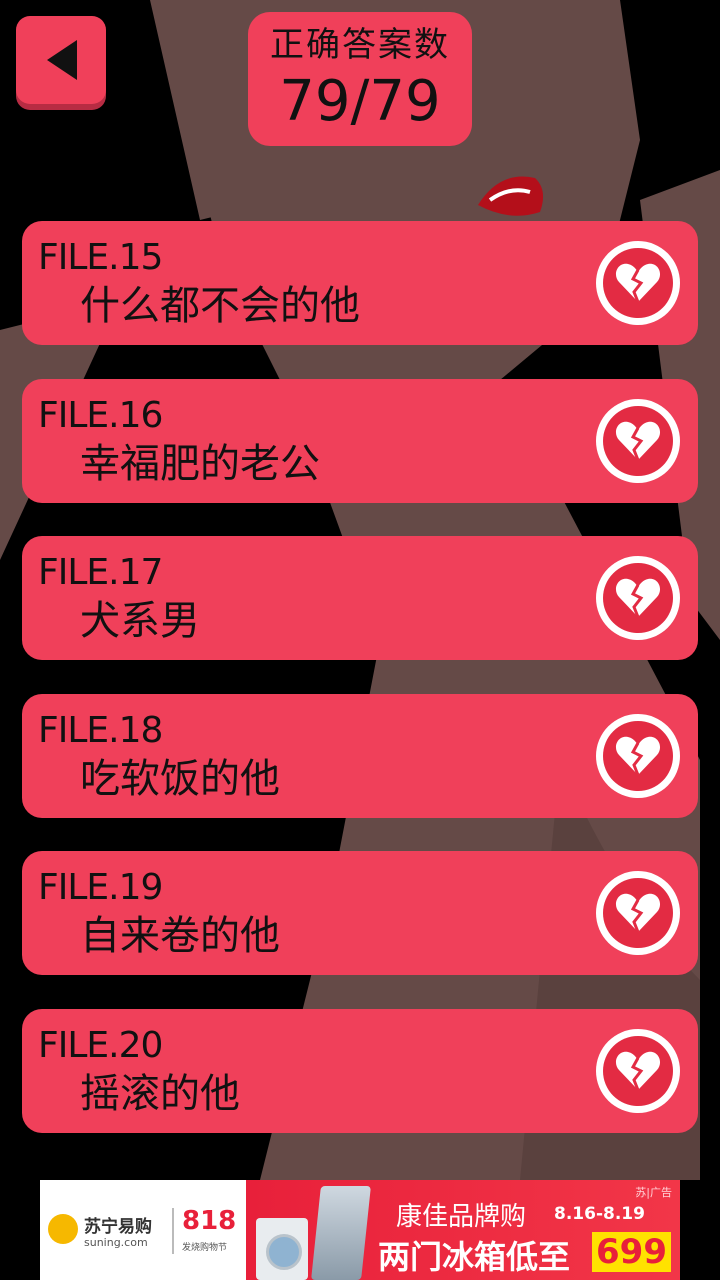  What do you see at coordinates (474, 1257) in the screenshot?
I see `ad-offer: 两门冰箱低至` at bounding box center [474, 1257].